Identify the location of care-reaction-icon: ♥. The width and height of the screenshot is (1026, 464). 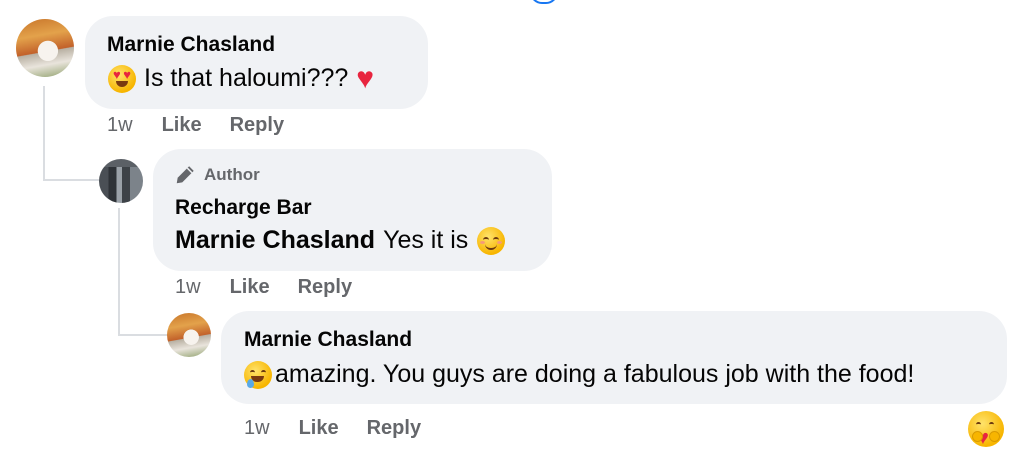
(986, 429).